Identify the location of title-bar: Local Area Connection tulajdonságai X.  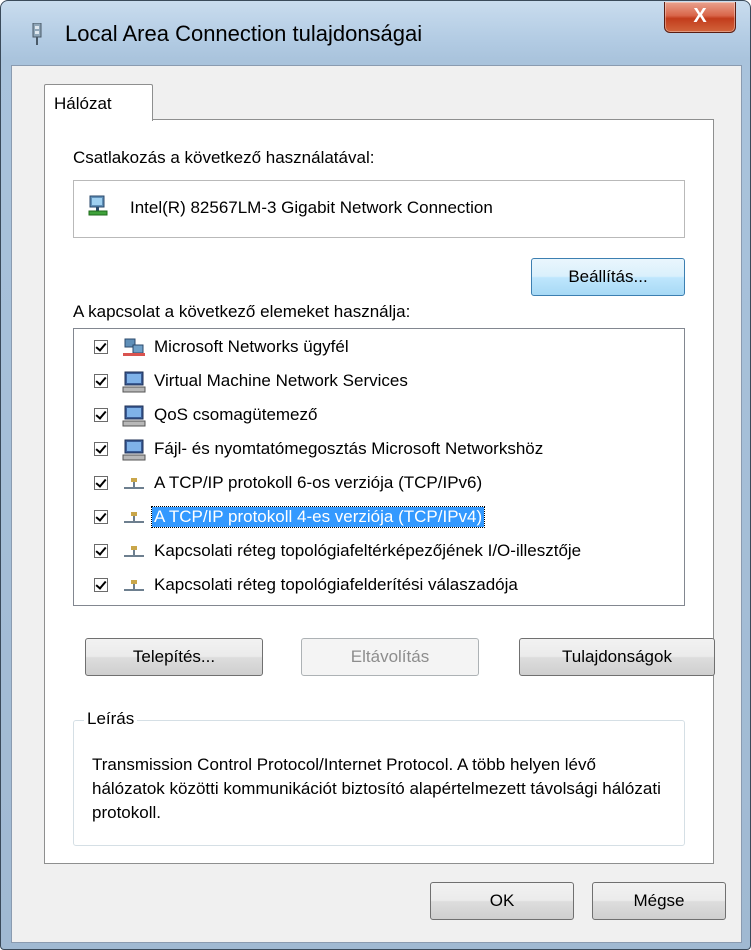
(375, 36).